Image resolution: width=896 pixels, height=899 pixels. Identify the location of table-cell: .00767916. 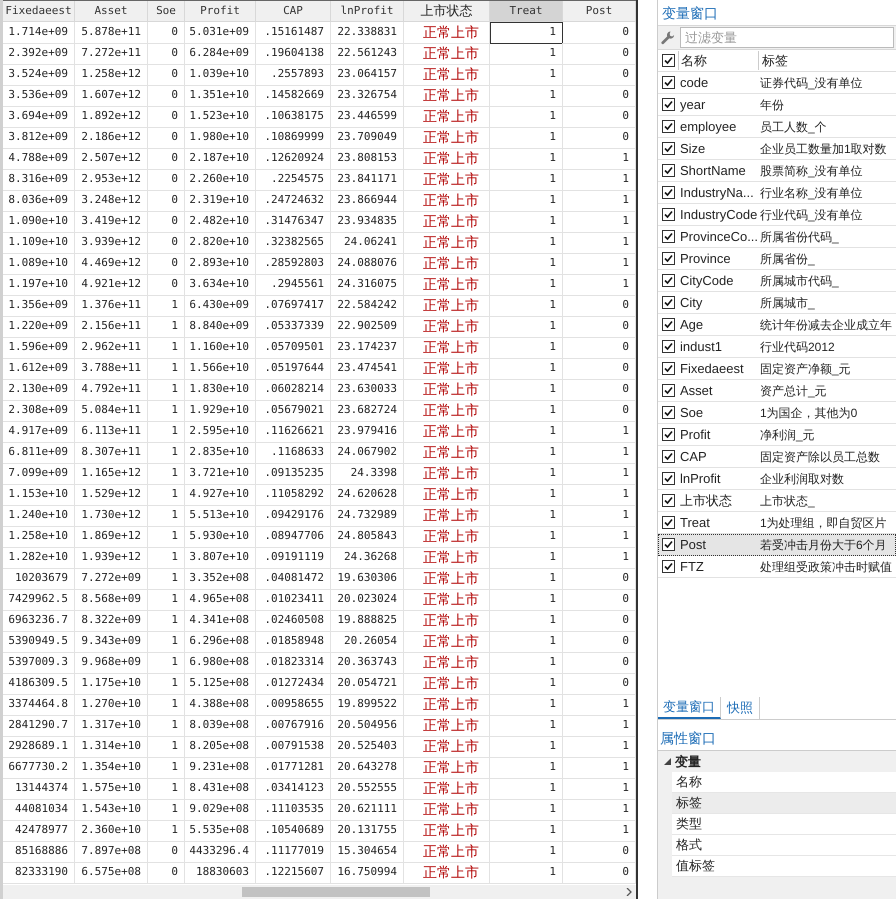
(293, 726).